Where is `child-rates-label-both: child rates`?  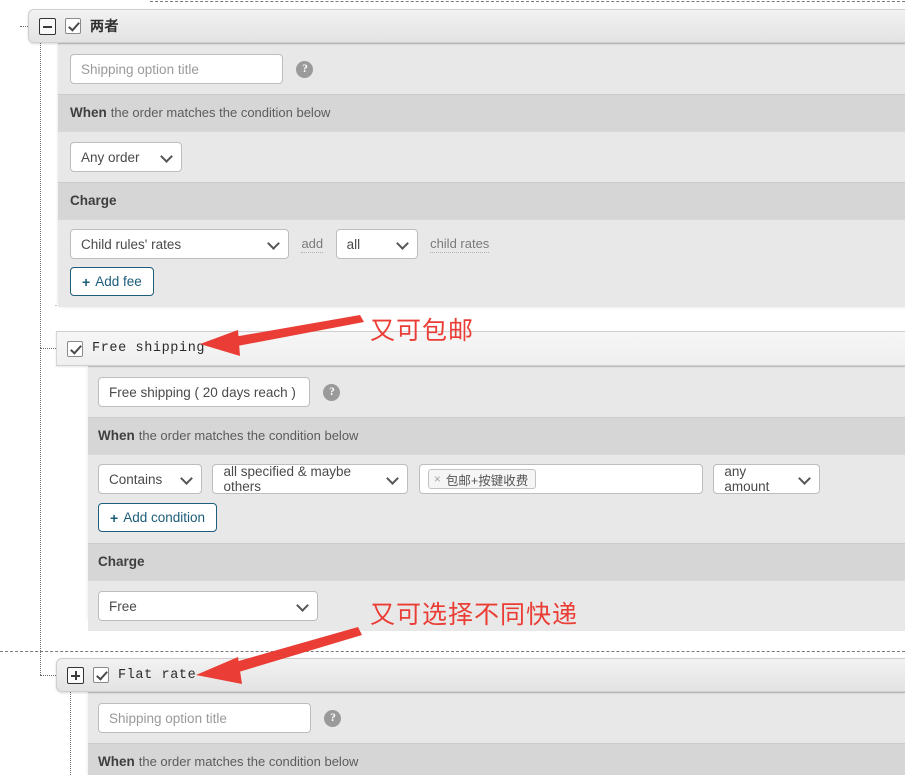 child-rates-label-both: child rates is located at coordinates (460, 245).